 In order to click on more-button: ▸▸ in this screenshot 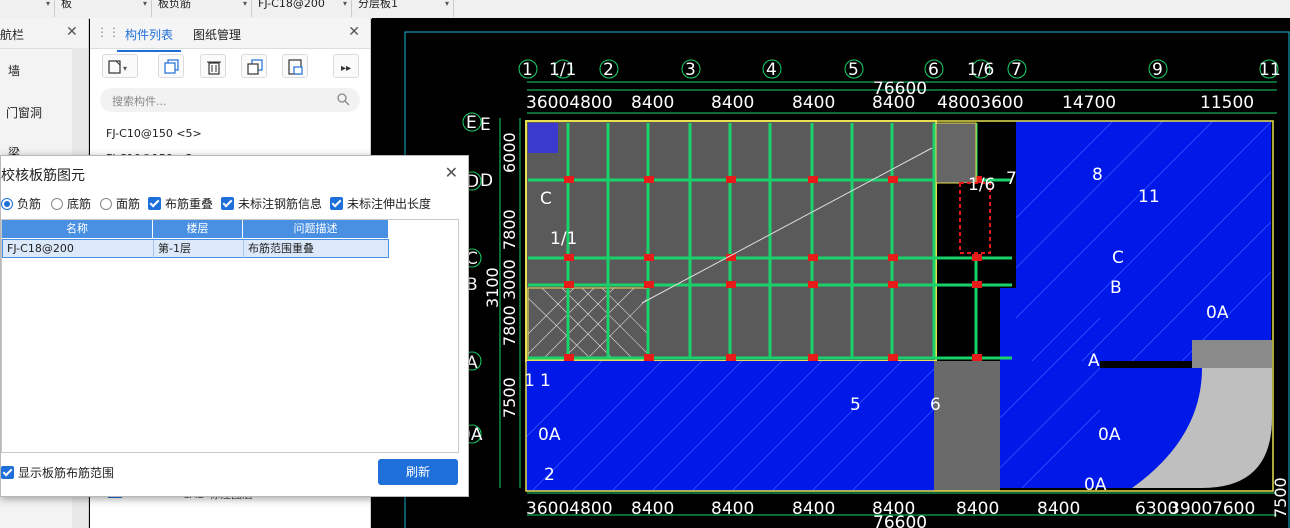, I will do `click(346, 66)`.